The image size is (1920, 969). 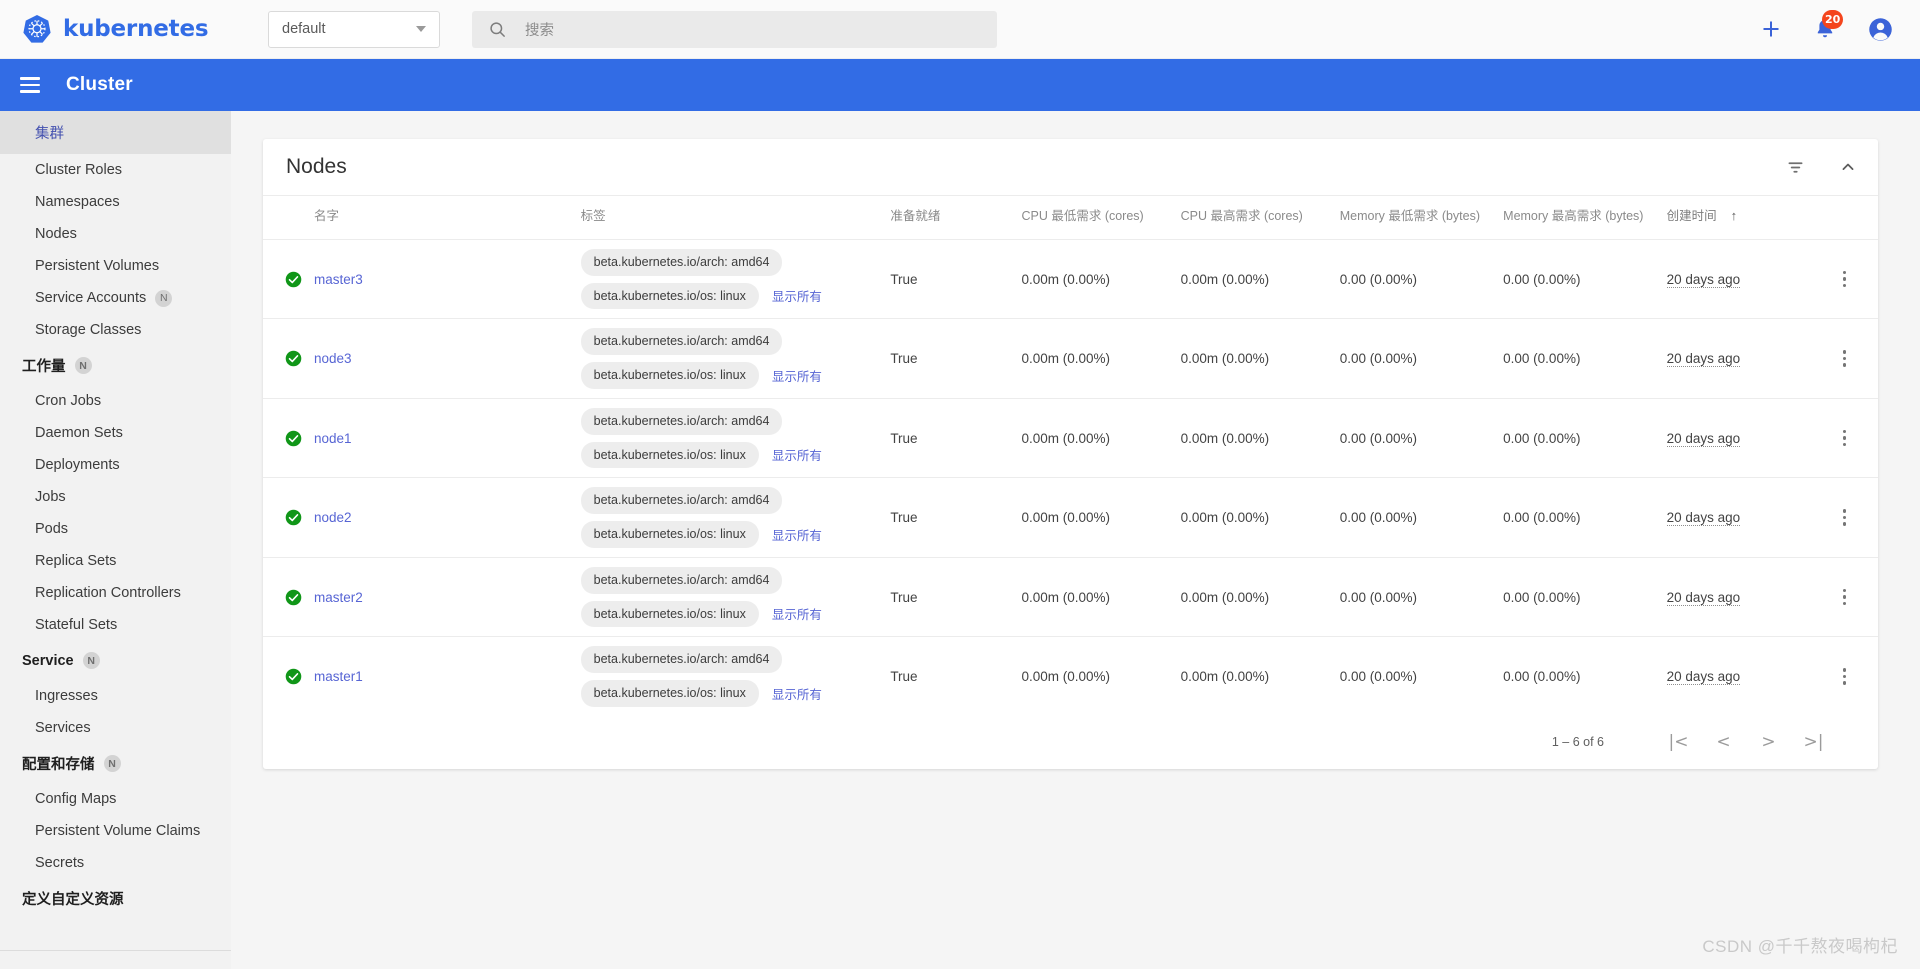 I want to click on sidebar-item-cluster-roles: Cluster Roles, so click(x=115, y=170).